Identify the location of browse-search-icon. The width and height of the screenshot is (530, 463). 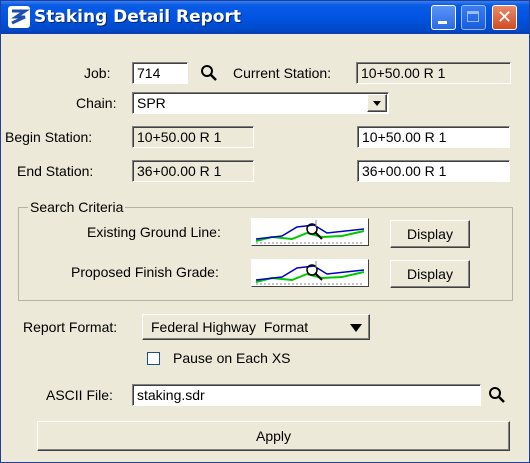
(497, 395).